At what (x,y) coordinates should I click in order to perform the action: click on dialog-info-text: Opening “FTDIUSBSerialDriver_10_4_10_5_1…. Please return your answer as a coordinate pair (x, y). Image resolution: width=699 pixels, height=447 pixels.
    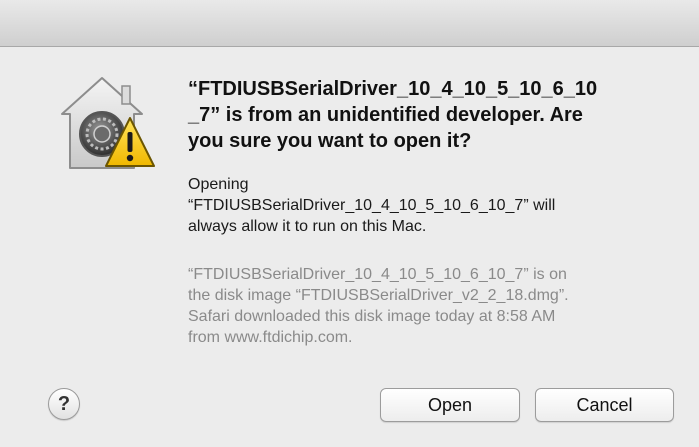
    Looking at the image, I should click on (372, 205).